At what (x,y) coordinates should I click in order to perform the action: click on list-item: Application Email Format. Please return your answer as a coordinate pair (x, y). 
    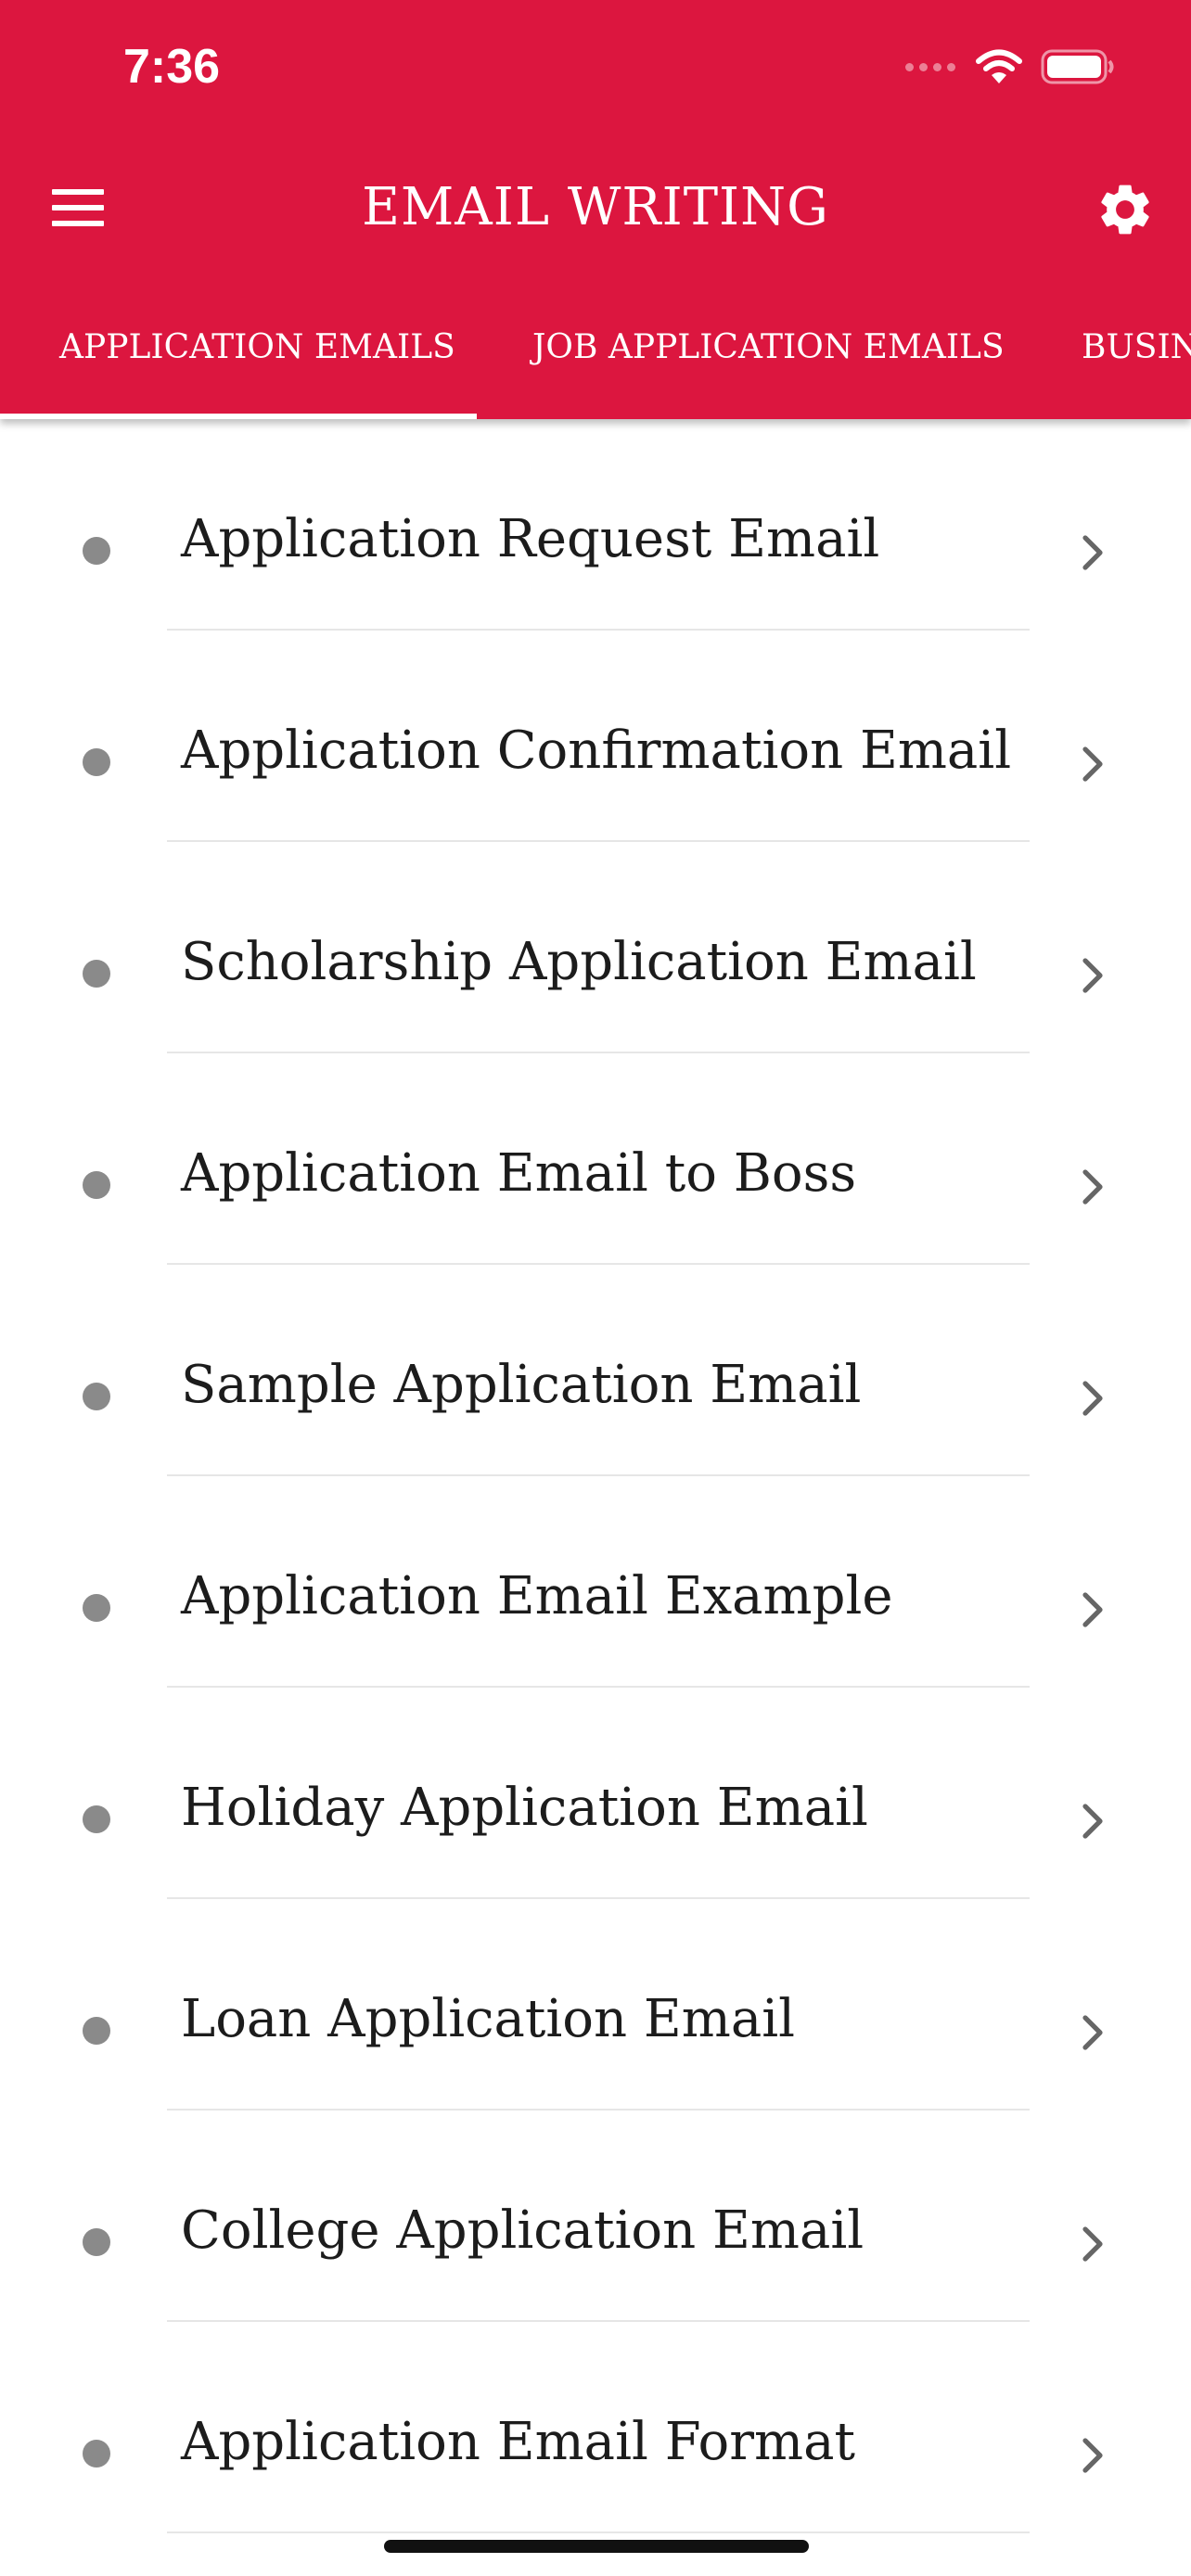
    Looking at the image, I should click on (595, 2427).